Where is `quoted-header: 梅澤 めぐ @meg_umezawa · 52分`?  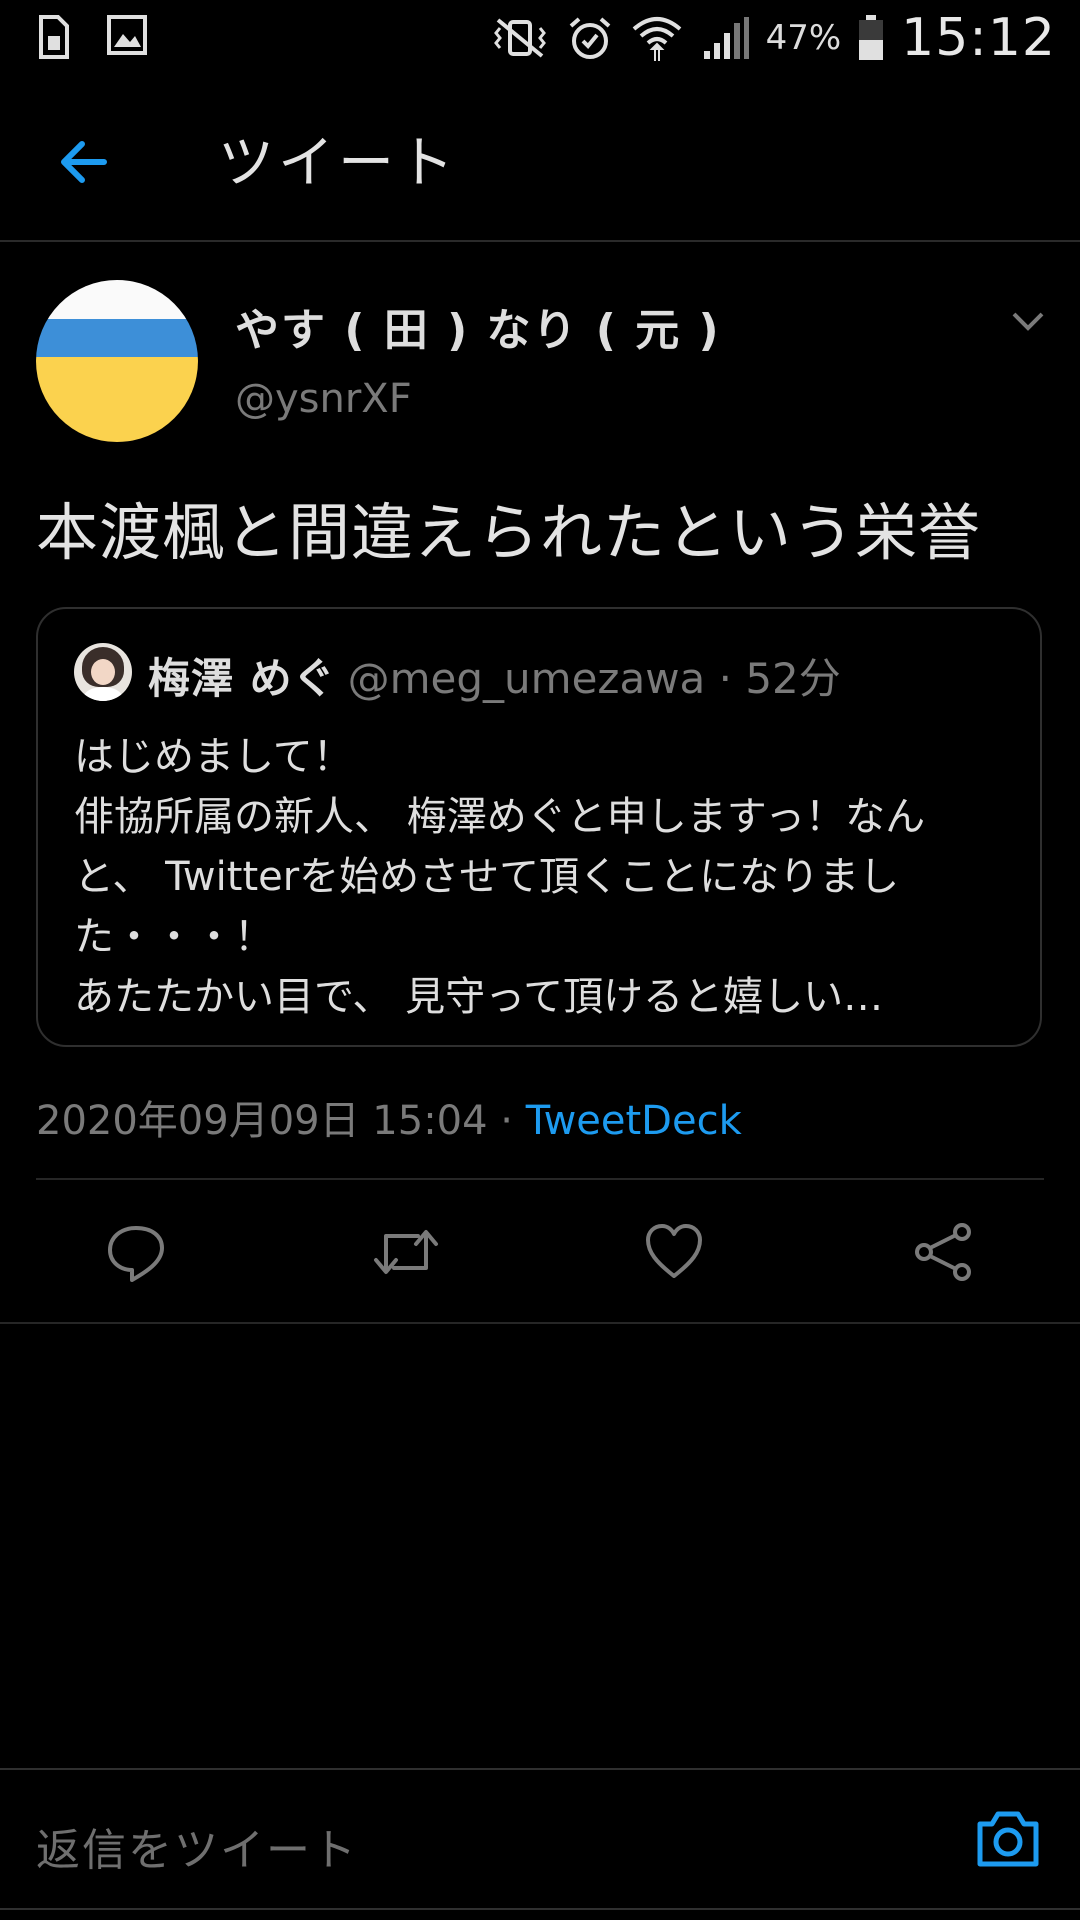
quoted-header: 梅澤 めぐ @meg_umezawa · 52分 is located at coordinates (494, 675).